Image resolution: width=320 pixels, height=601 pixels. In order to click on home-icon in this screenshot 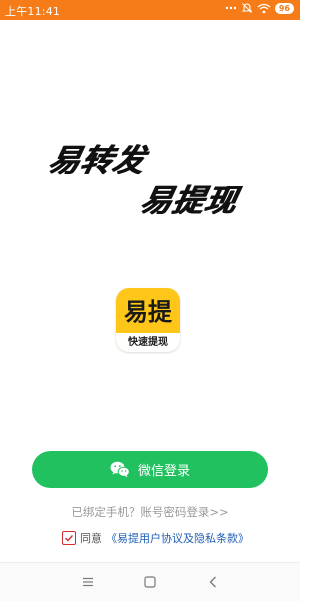, I will do `click(150, 582)`.